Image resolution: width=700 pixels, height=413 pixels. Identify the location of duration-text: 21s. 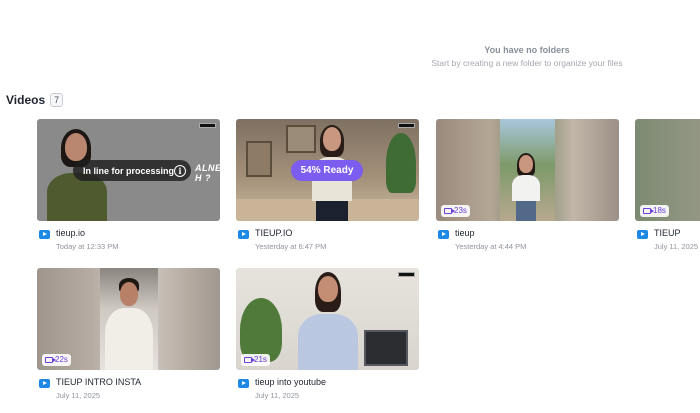
(260, 359).